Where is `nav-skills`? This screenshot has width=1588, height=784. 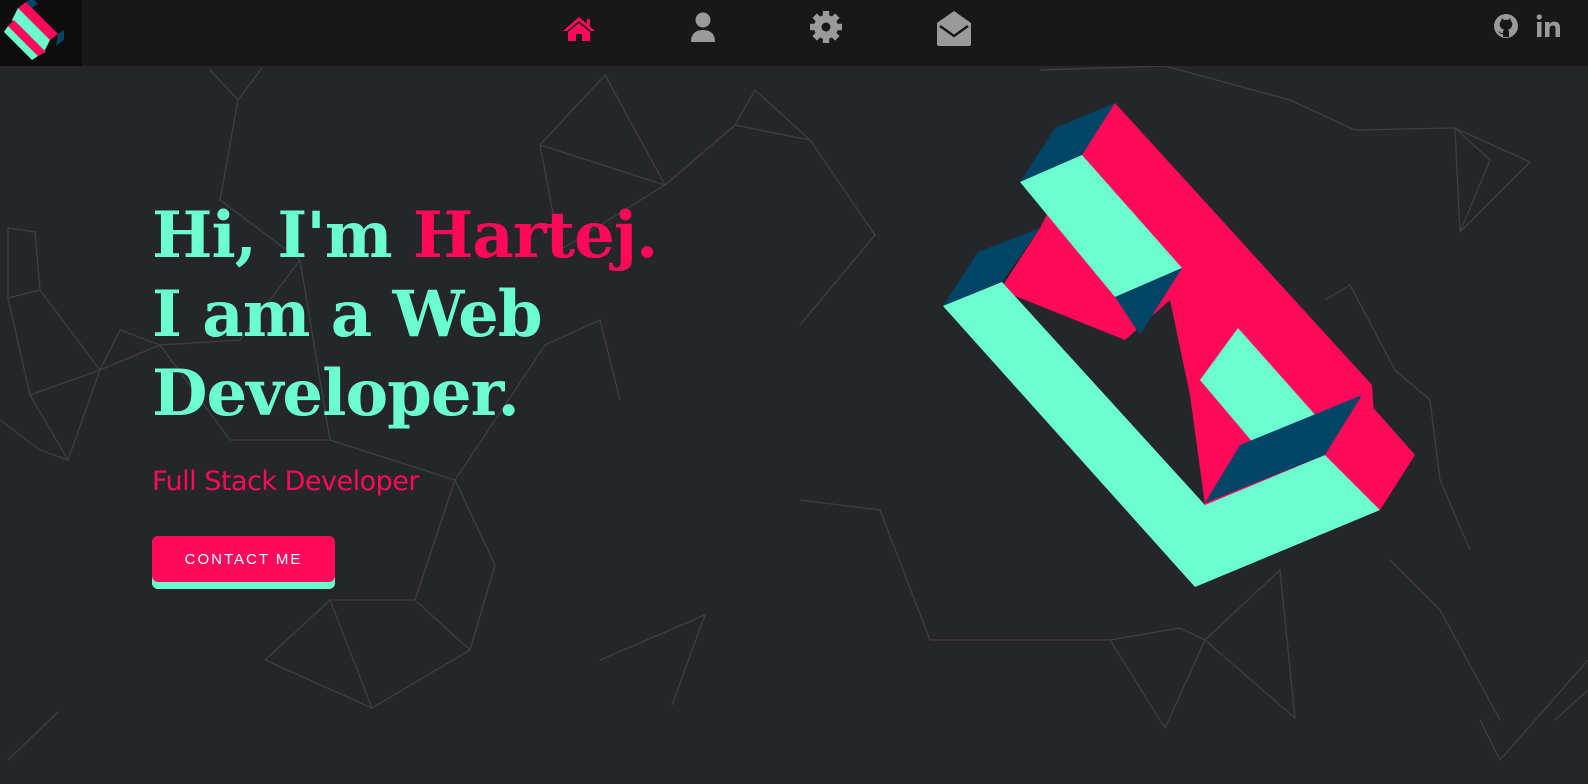 nav-skills is located at coordinates (826, 28).